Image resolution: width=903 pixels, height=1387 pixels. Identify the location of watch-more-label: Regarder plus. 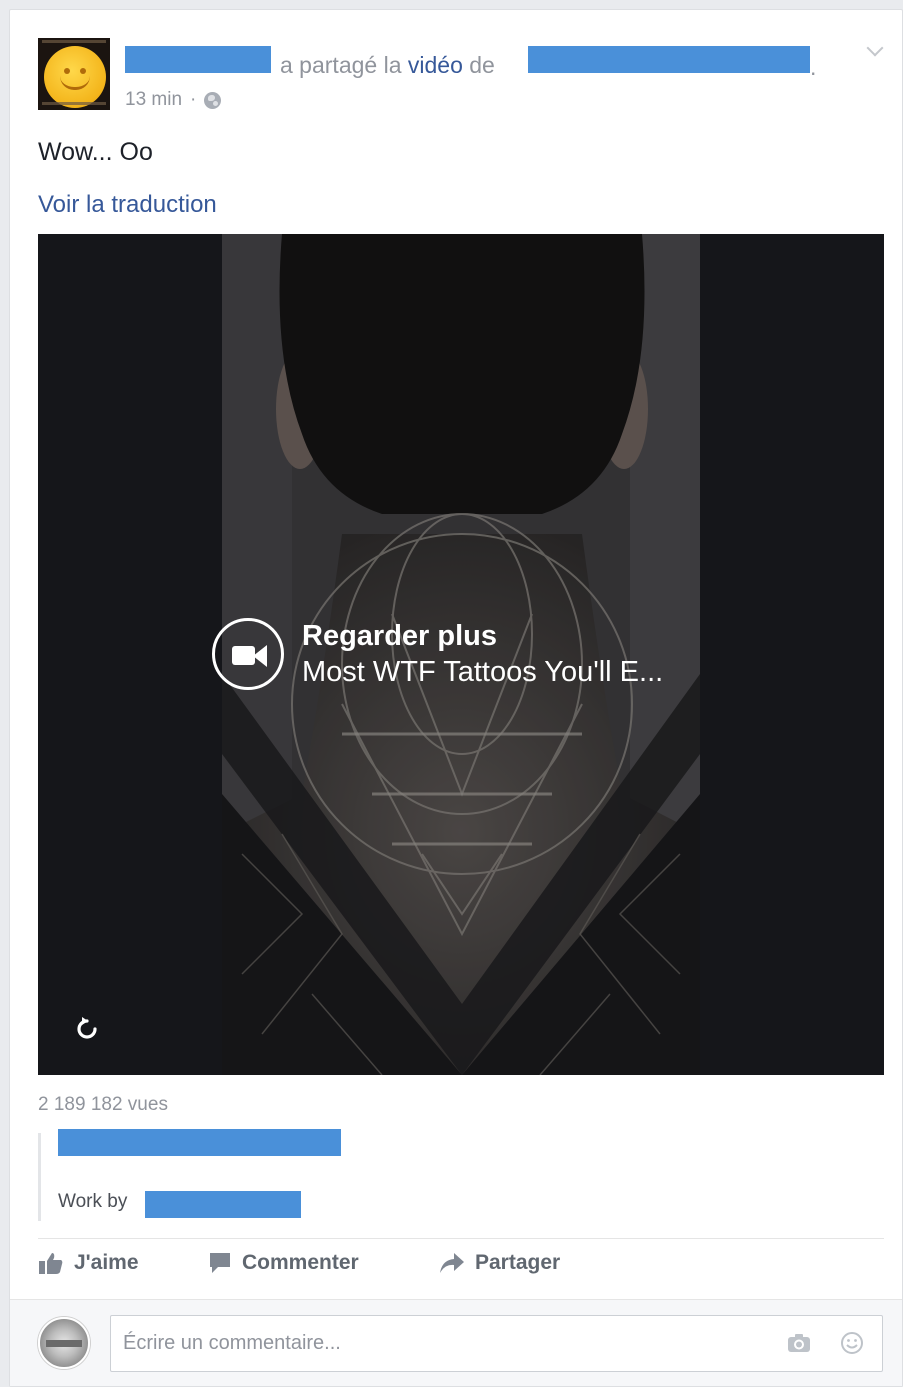
(399, 636).